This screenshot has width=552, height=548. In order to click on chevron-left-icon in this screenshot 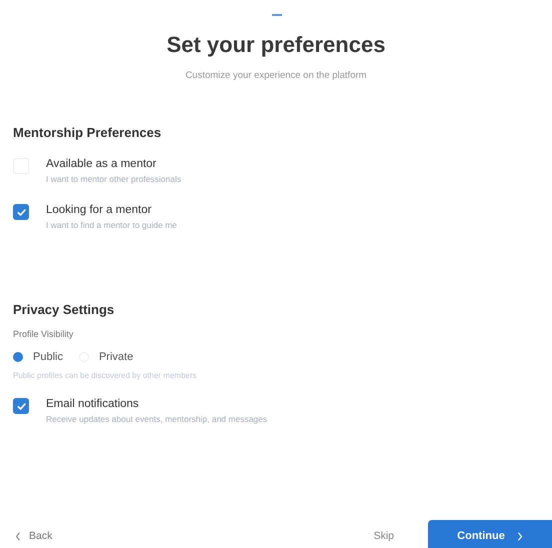, I will do `click(18, 536)`.